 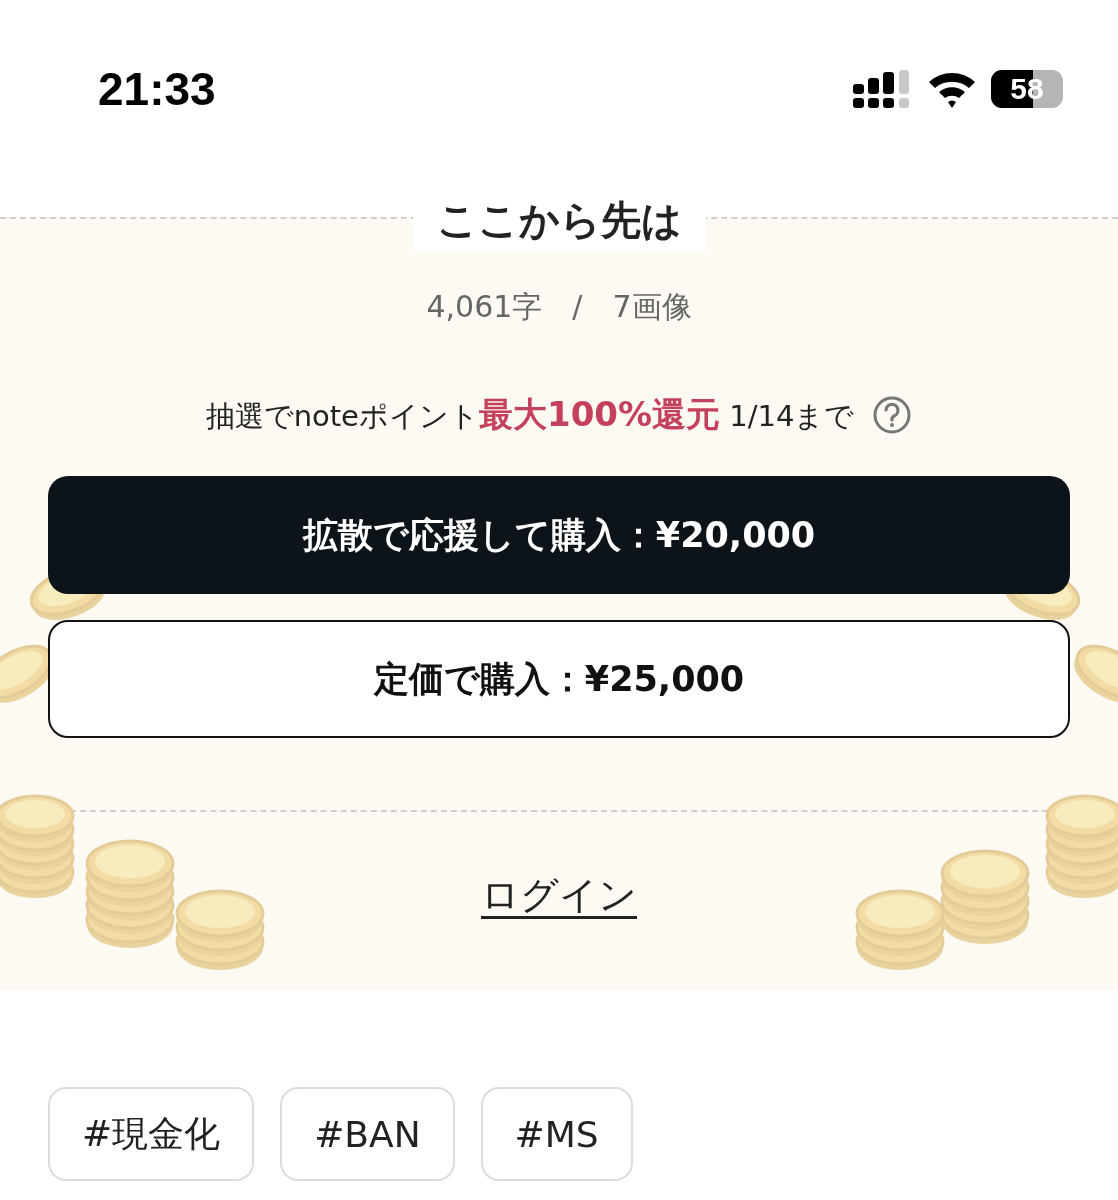 What do you see at coordinates (559, 307) in the screenshot?
I see `article-stats: 4,061字 / 7画像` at bounding box center [559, 307].